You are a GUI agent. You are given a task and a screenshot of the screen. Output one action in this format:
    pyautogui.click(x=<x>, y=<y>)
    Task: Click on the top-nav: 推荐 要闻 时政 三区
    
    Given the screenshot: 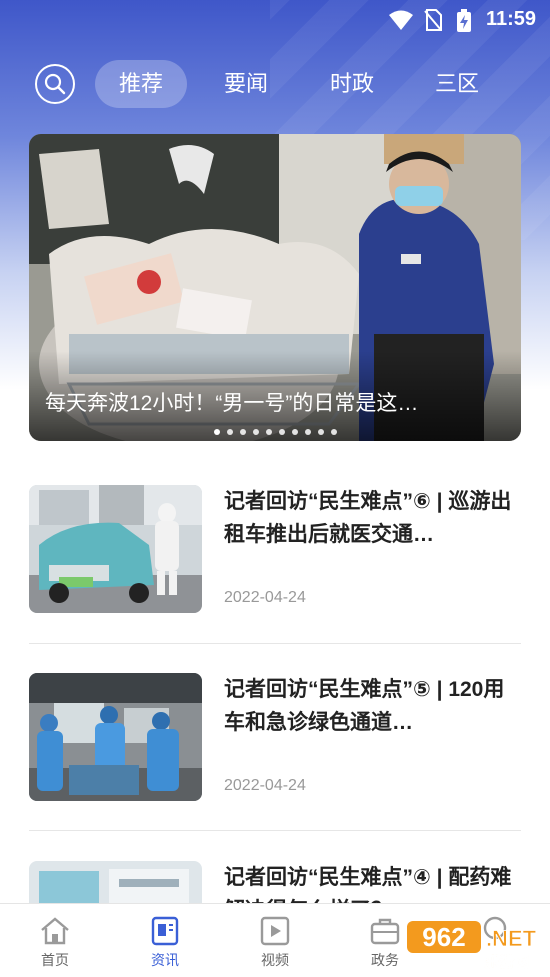 What is the action you would take?
    pyautogui.click(x=275, y=85)
    